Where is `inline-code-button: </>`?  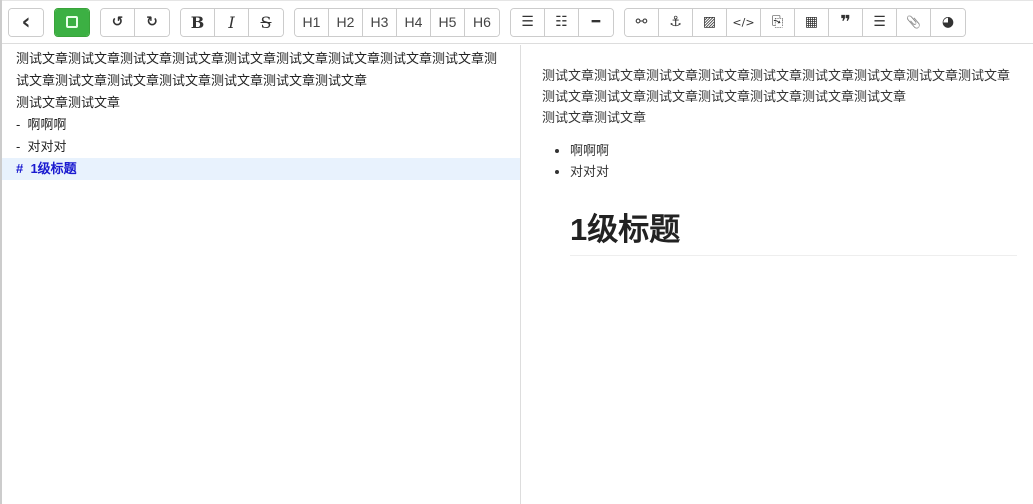 inline-code-button: </> is located at coordinates (744, 22).